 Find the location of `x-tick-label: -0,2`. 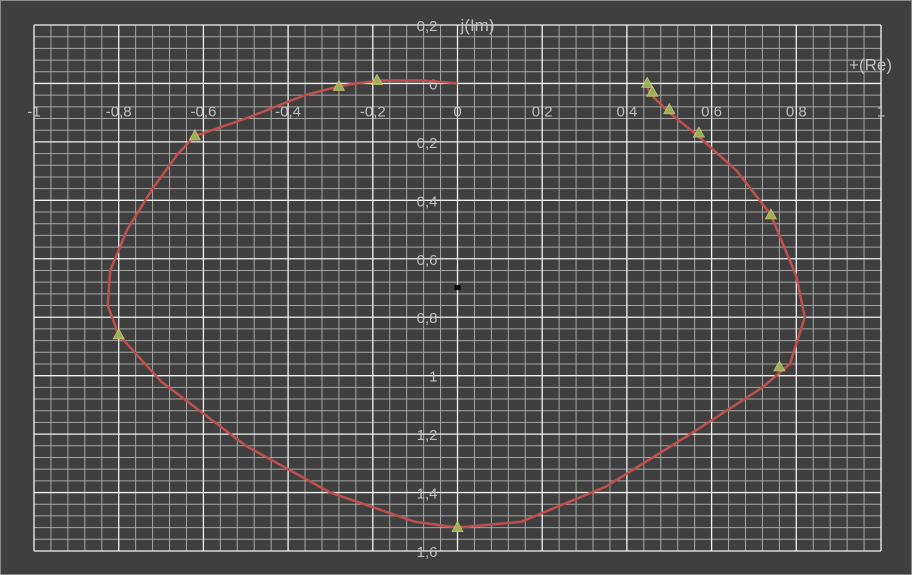

x-tick-label: -0,2 is located at coordinates (373, 111).